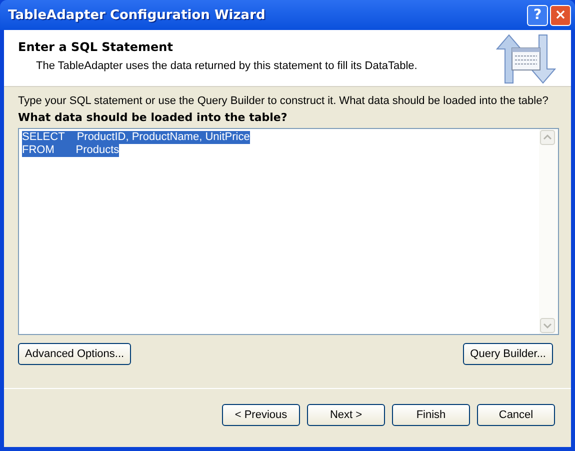 This screenshot has width=575, height=451. I want to click on help-button: ?, so click(537, 15).